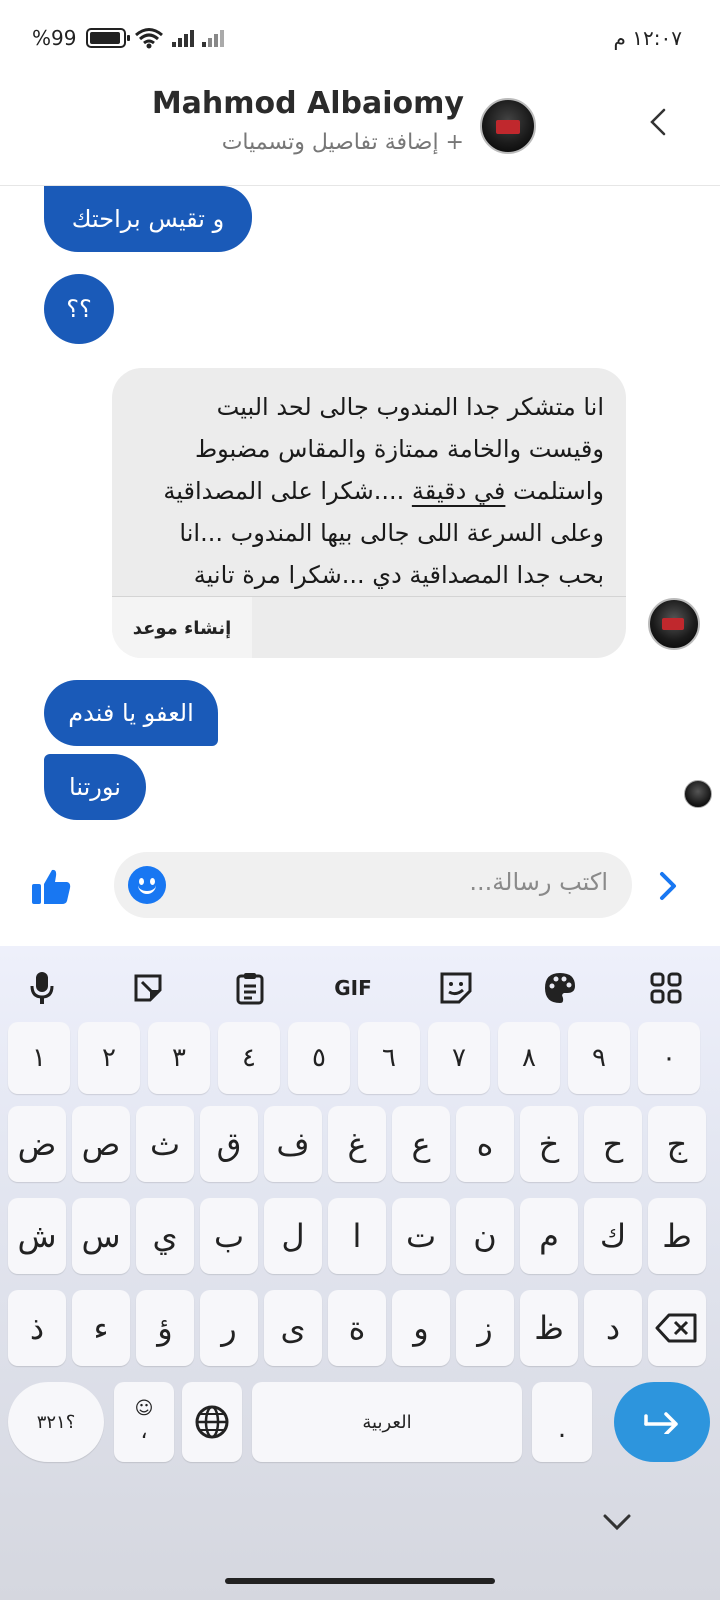 This screenshot has height=1600, width=720. Describe the element at coordinates (51, 887) in the screenshot. I see `thumbs-up-icon` at that location.